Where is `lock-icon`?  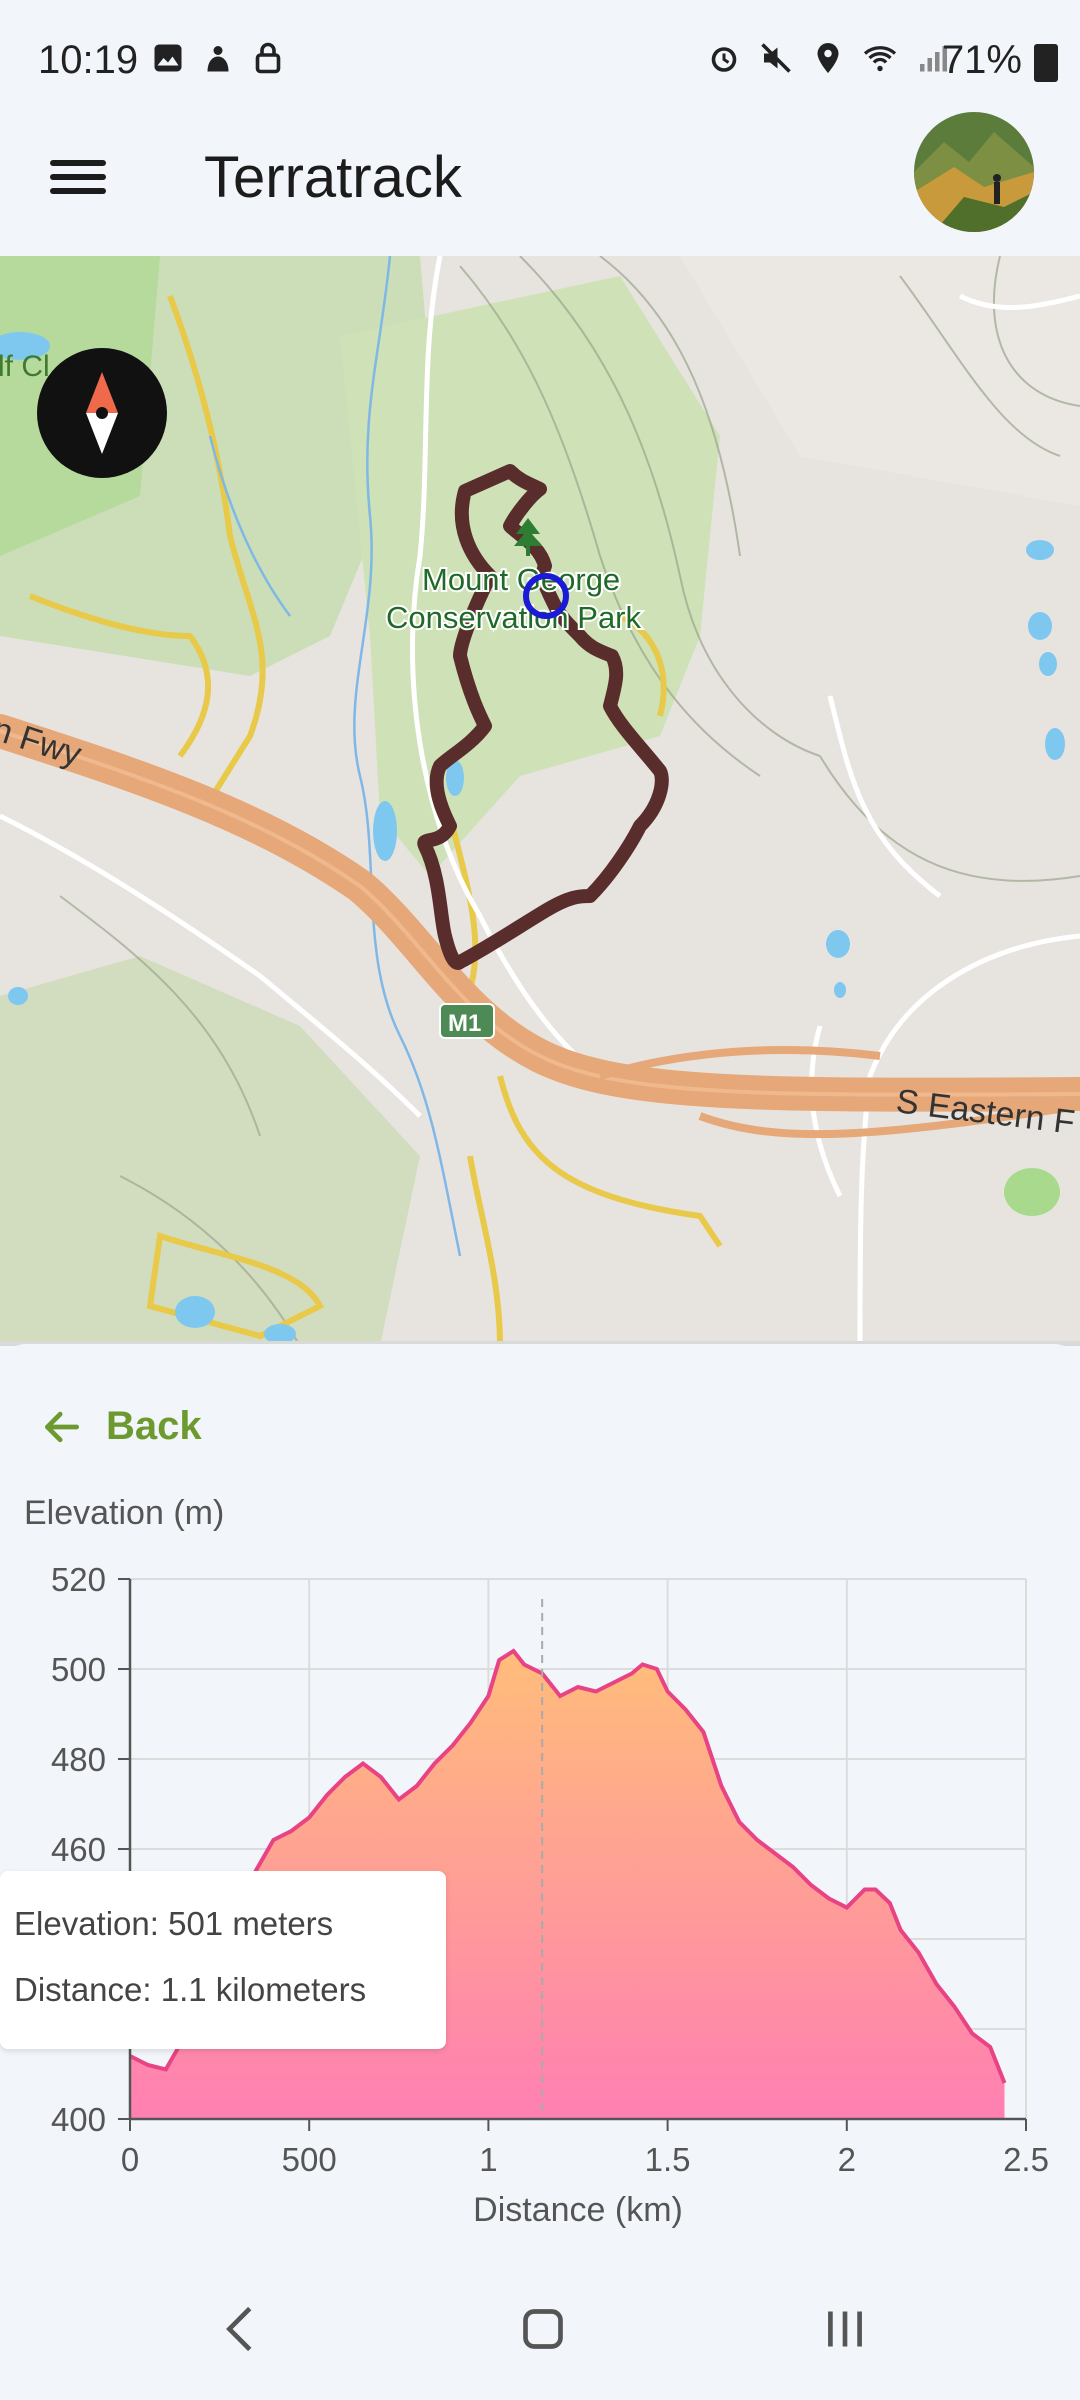
lock-icon is located at coordinates (268, 58).